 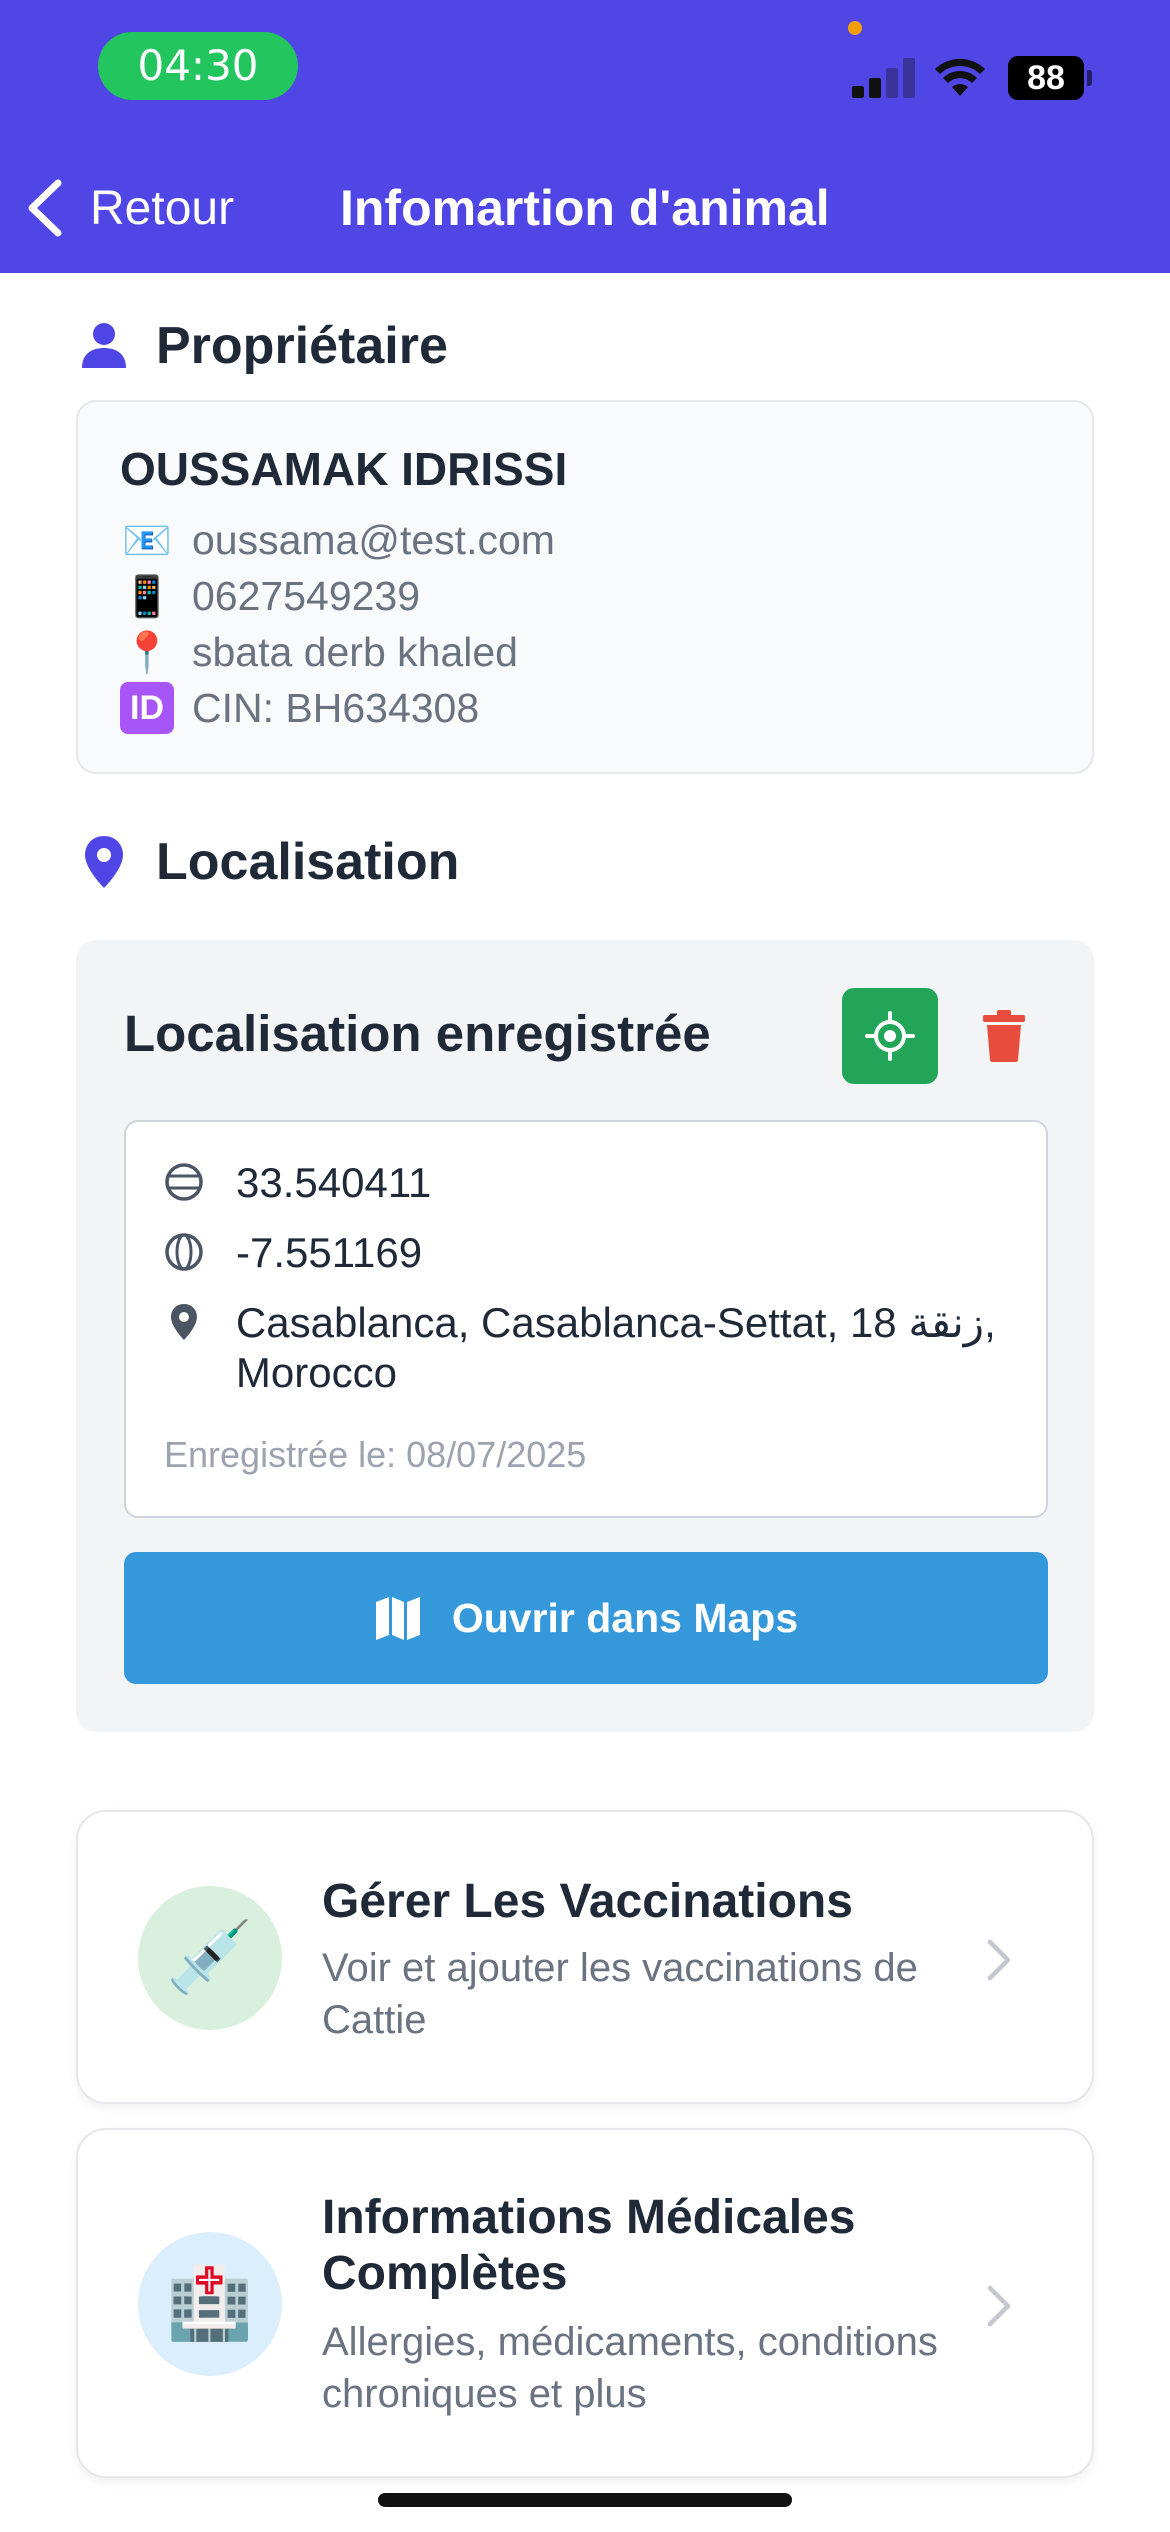 What do you see at coordinates (336, 707) in the screenshot?
I see `owner-cin: CIN: BH634308` at bounding box center [336, 707].